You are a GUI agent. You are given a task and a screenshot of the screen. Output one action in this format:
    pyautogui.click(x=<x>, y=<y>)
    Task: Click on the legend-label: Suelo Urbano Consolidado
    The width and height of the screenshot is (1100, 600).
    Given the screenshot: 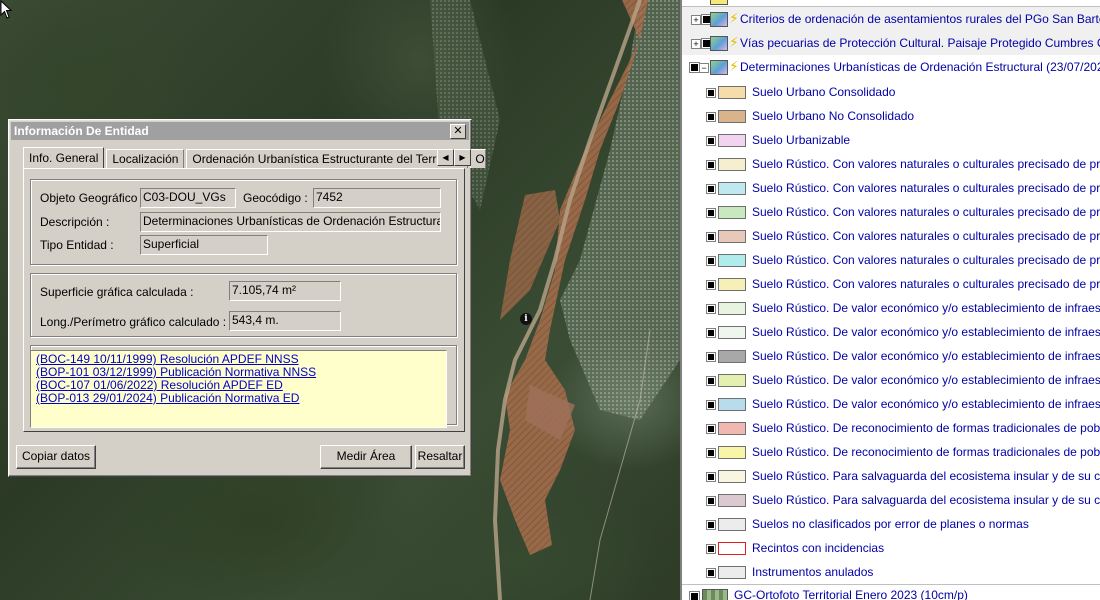 What is the action you would take?
    pyautogui.click(x=824, y=92)
    